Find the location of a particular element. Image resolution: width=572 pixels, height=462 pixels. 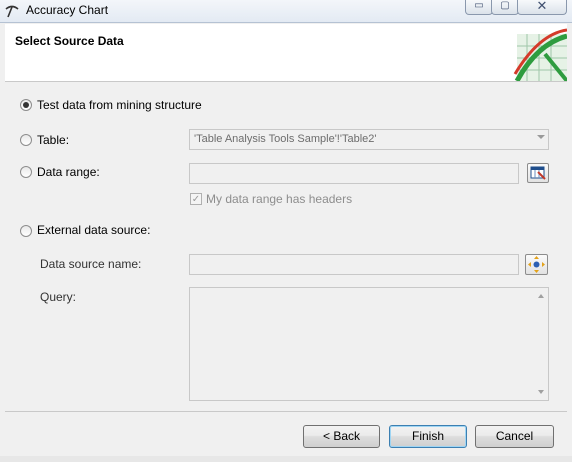

page-title: Select Source Data is located at coordinates (69, 41).